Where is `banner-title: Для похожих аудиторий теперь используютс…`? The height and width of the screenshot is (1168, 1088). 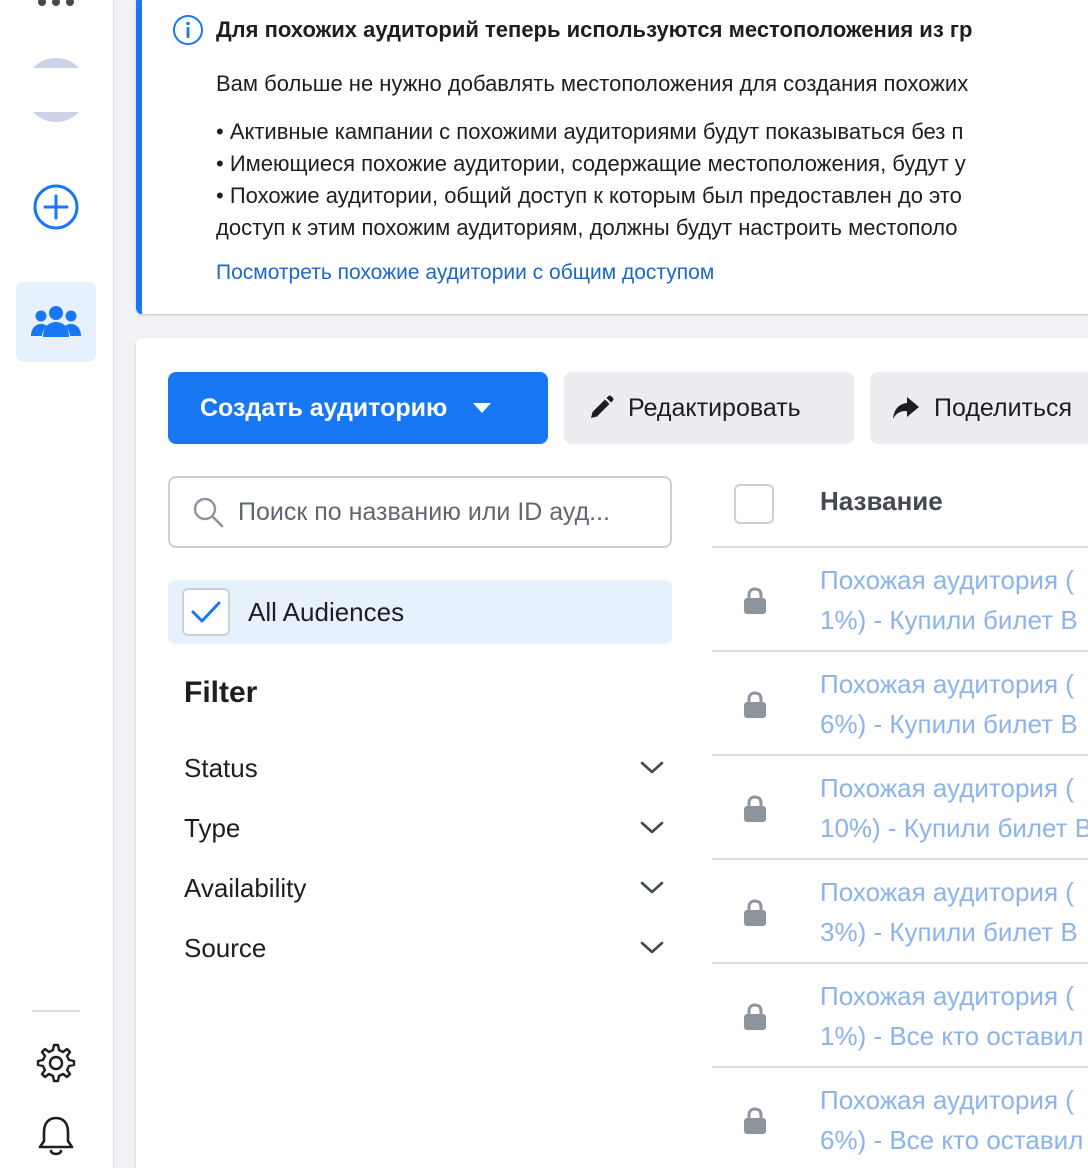
banner-title: Для похожих аудиторий теперь используютс… is located at coordinates (594, 29).